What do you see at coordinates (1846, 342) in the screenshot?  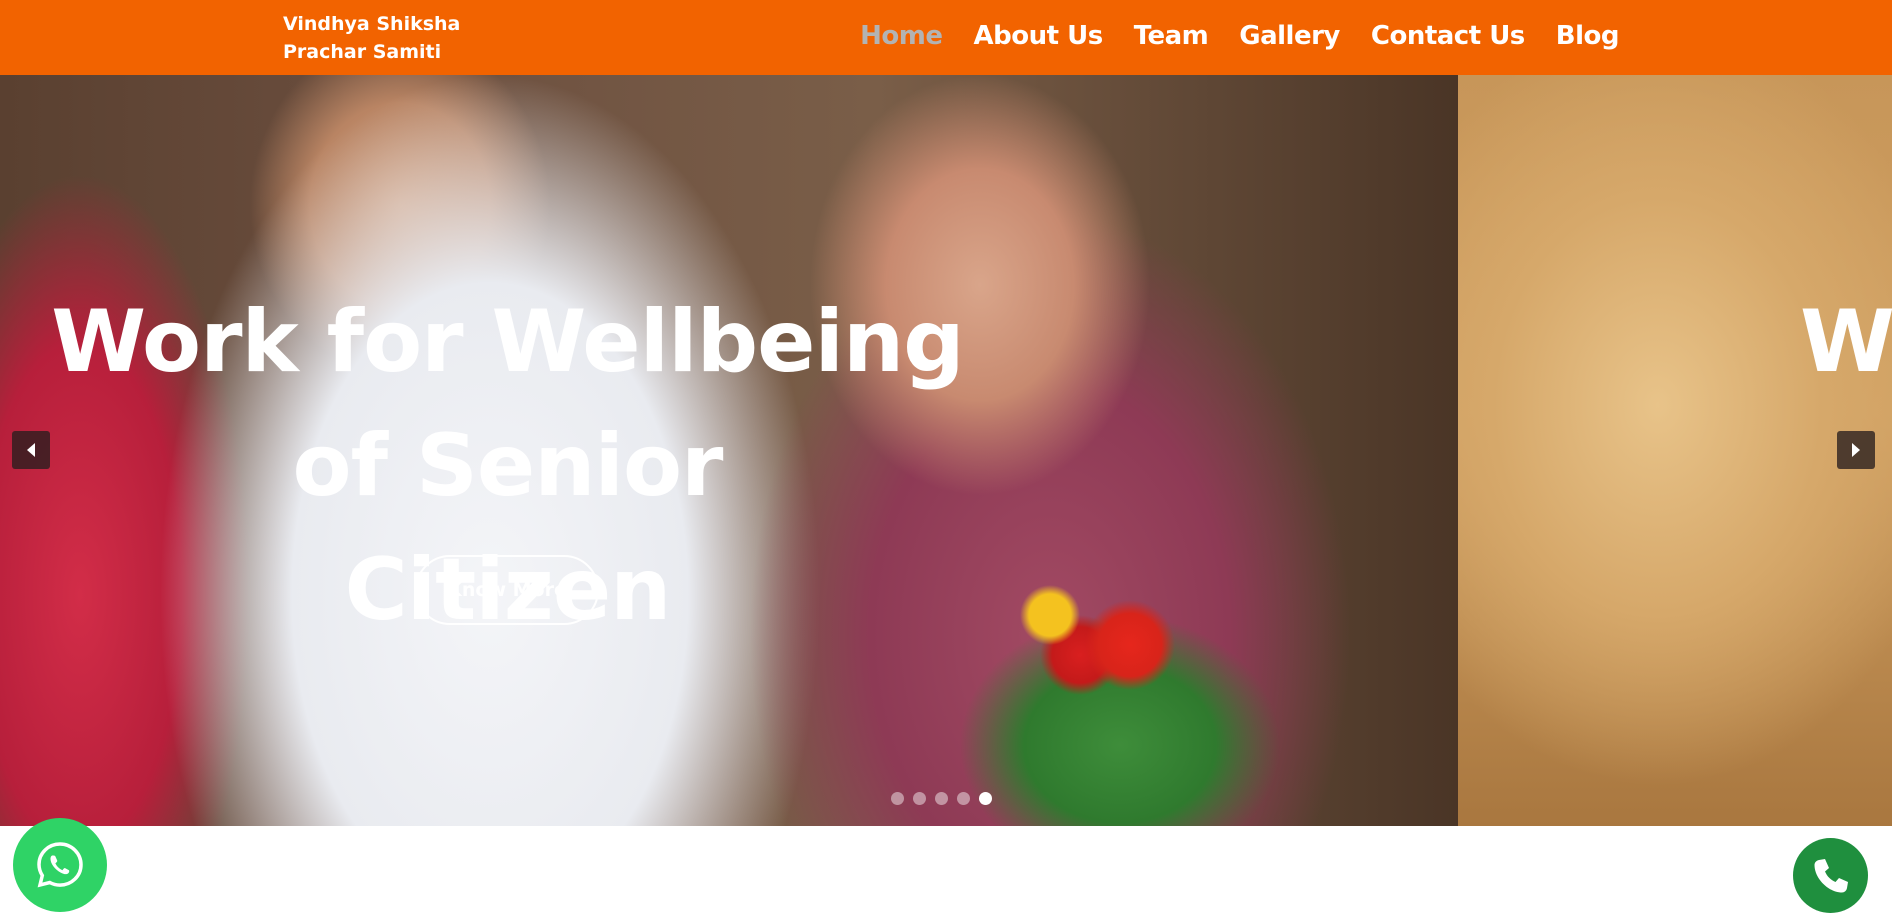 I see `next-slide-title: W` at bounding box center [1846, 342].